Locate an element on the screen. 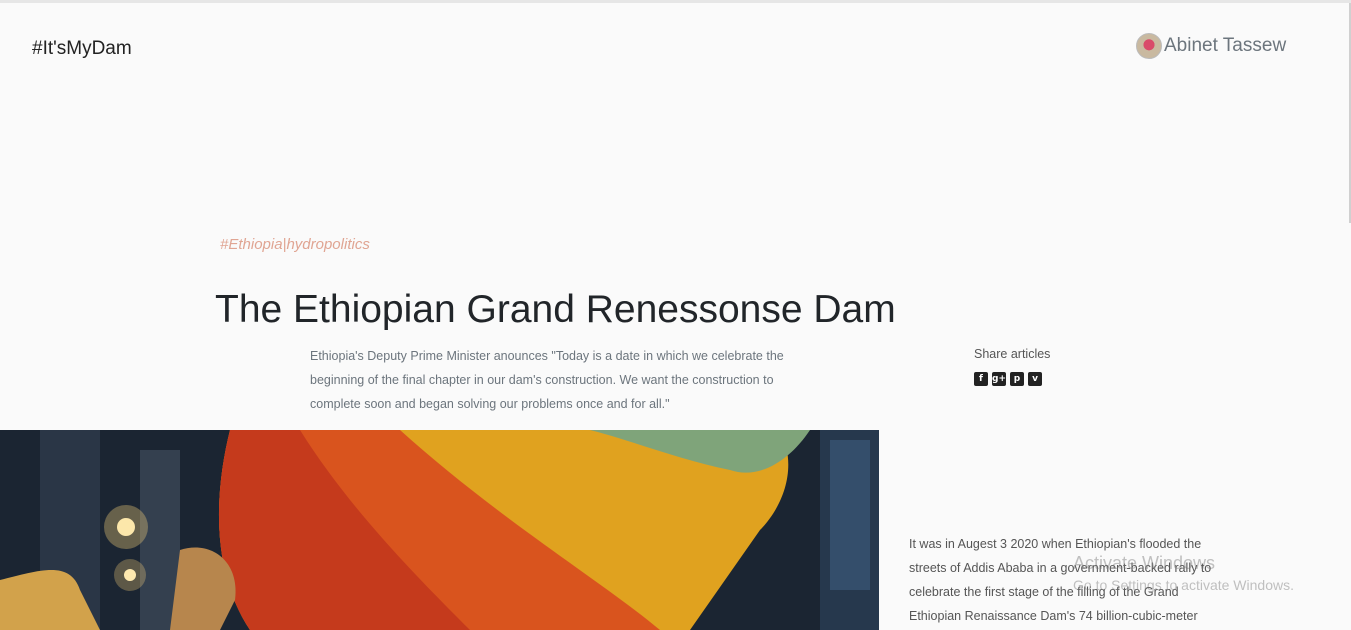 Image resolution: width=1351 pixels, height=630 pixels. share-icons: f g+ p v is located at coordinates (1008, 379).